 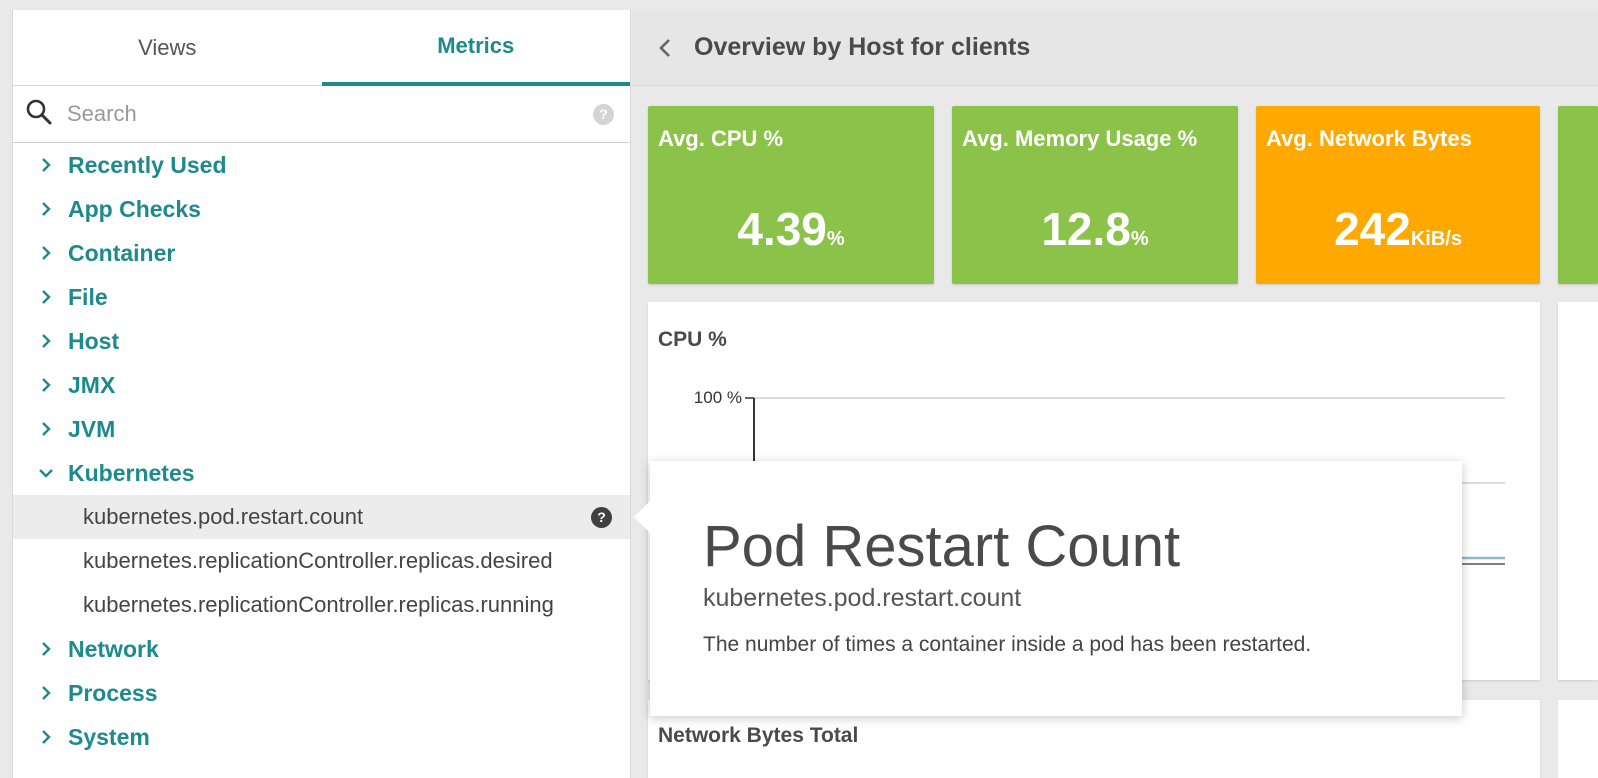 I want to click on metric-label: kubernetes.pod.restart.count, so click(x=223, y=516).